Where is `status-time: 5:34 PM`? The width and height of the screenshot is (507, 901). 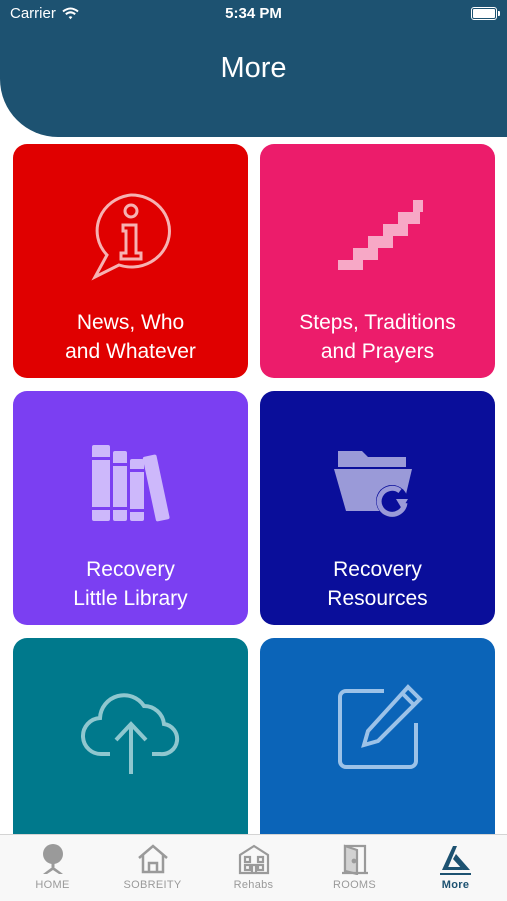 status-time: 5:34 PM is located at coordinates (253, 13).